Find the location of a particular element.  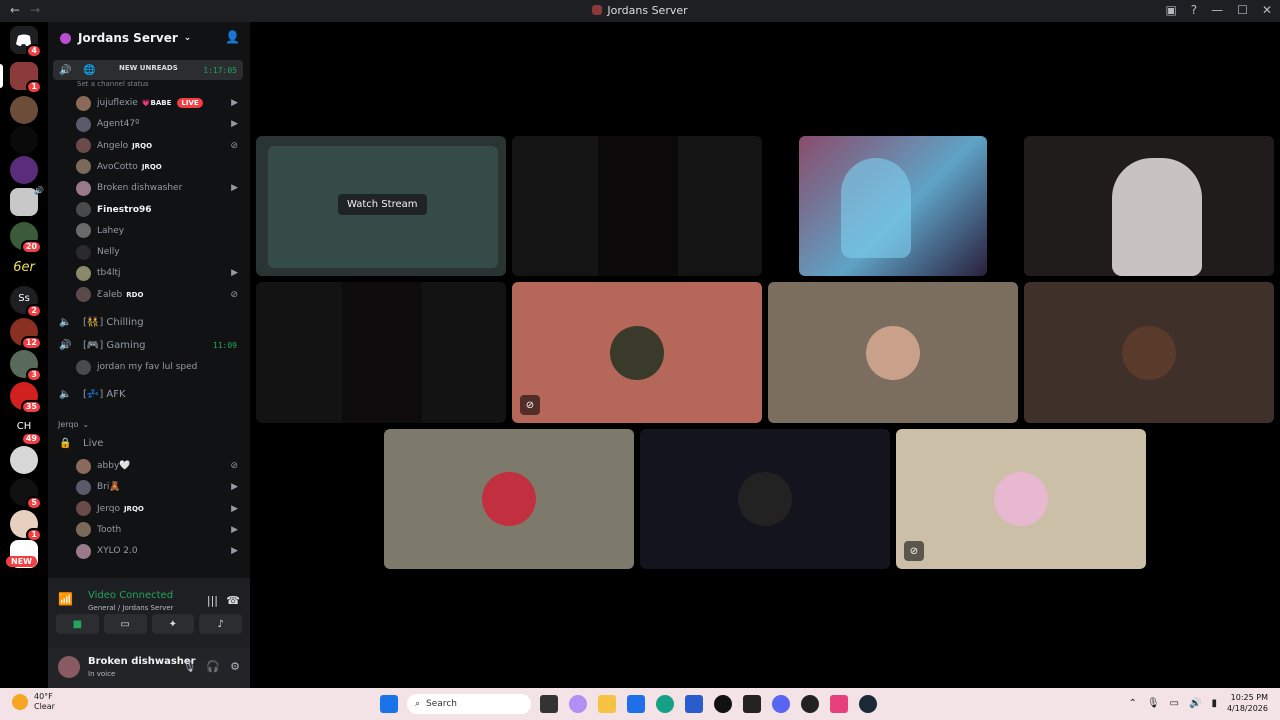

new-guilds-pill: NEW is located at coordinates (21, 561).